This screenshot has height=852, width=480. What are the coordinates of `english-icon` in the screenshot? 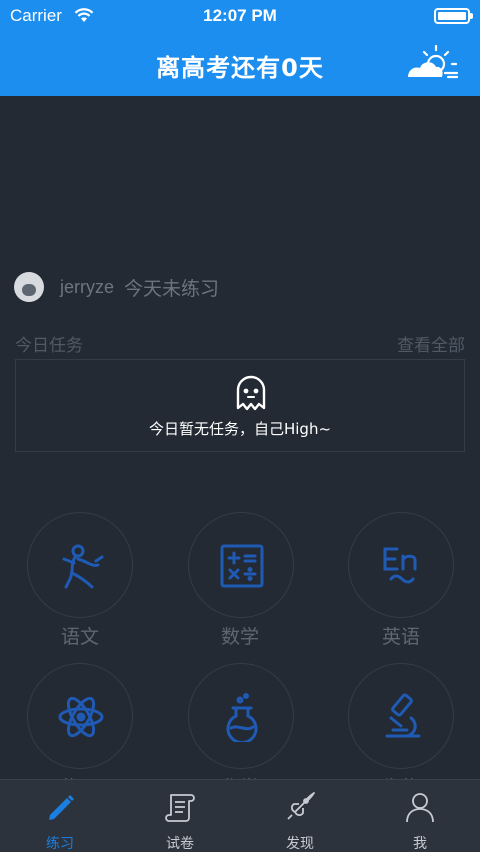 It's located at (400, 565).